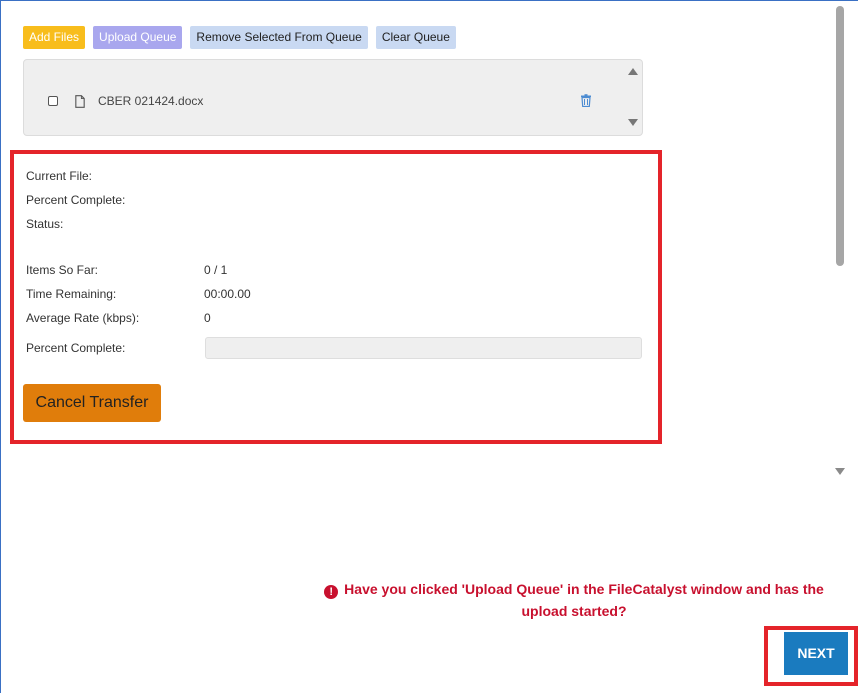 Image resolution: width=858 pixels, height=693 pixels. Describe the element at coordinates (207, 318) in the screenshot. I see `average-rate-value: 0` at that location.